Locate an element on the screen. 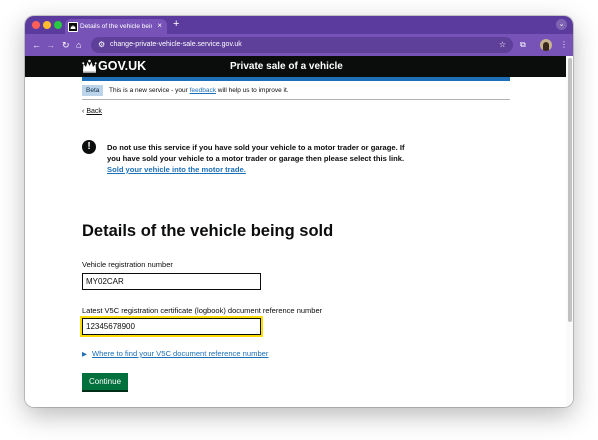 Image resolution: width=598 pixels, height=440 pixels. page-scrollbar is located at coordinates (569, 231).